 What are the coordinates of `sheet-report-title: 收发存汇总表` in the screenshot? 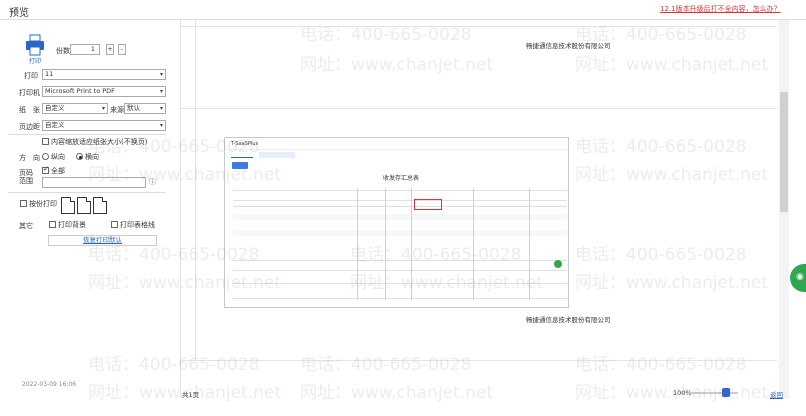 It's located at (401, 178).